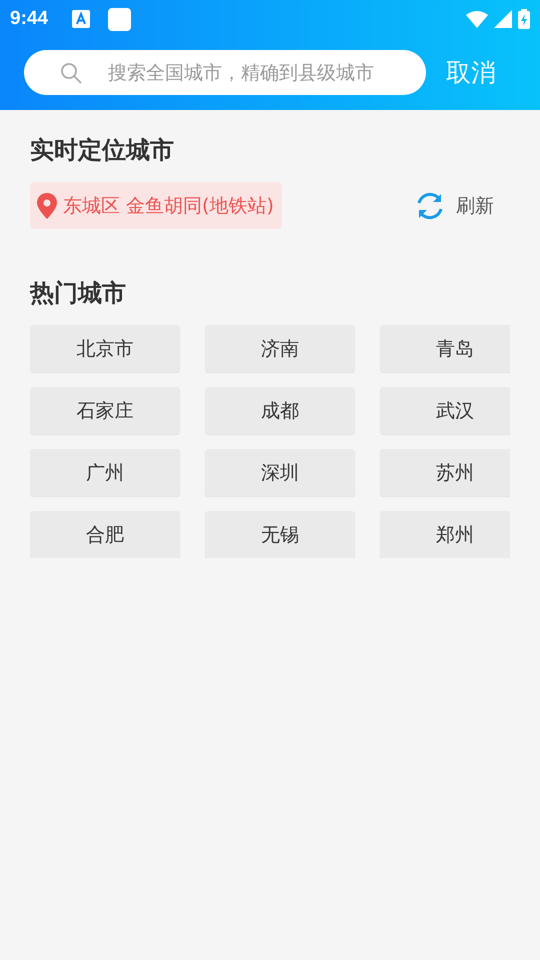  I want to click on signal-icon, so click(503, 19).